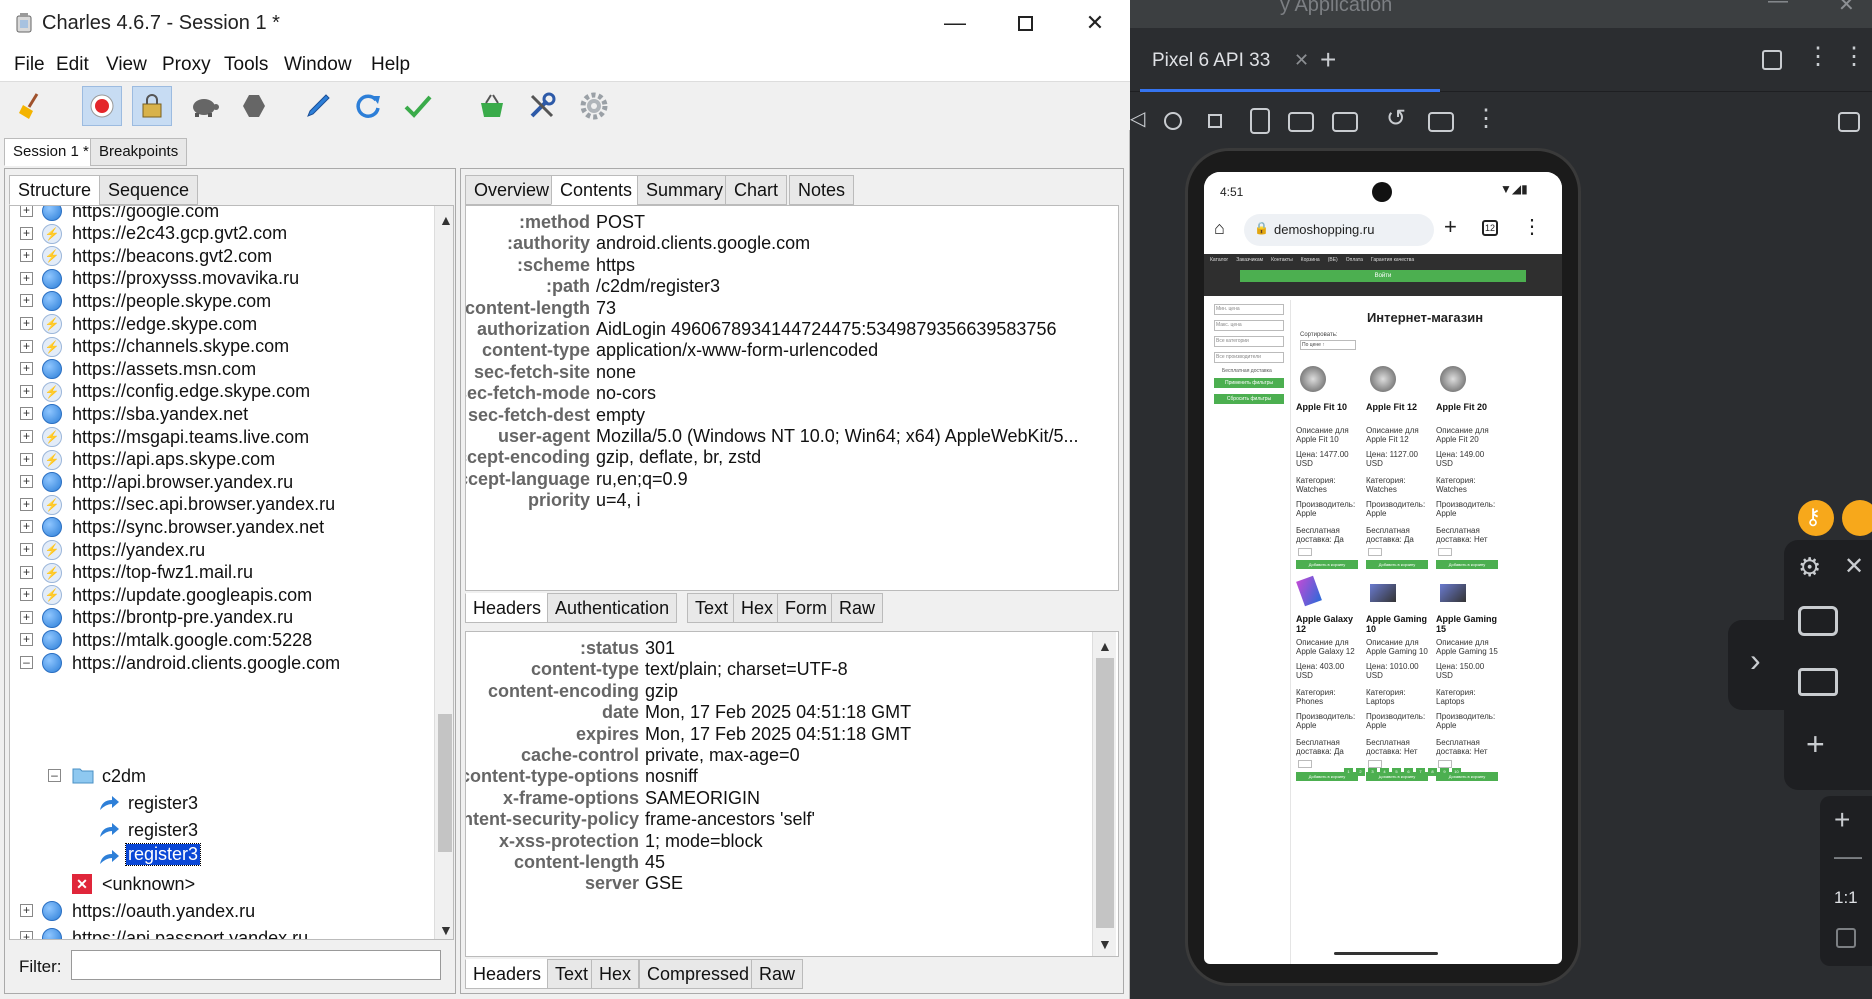  I want to click on page-button: 3, so click(1372, 772).